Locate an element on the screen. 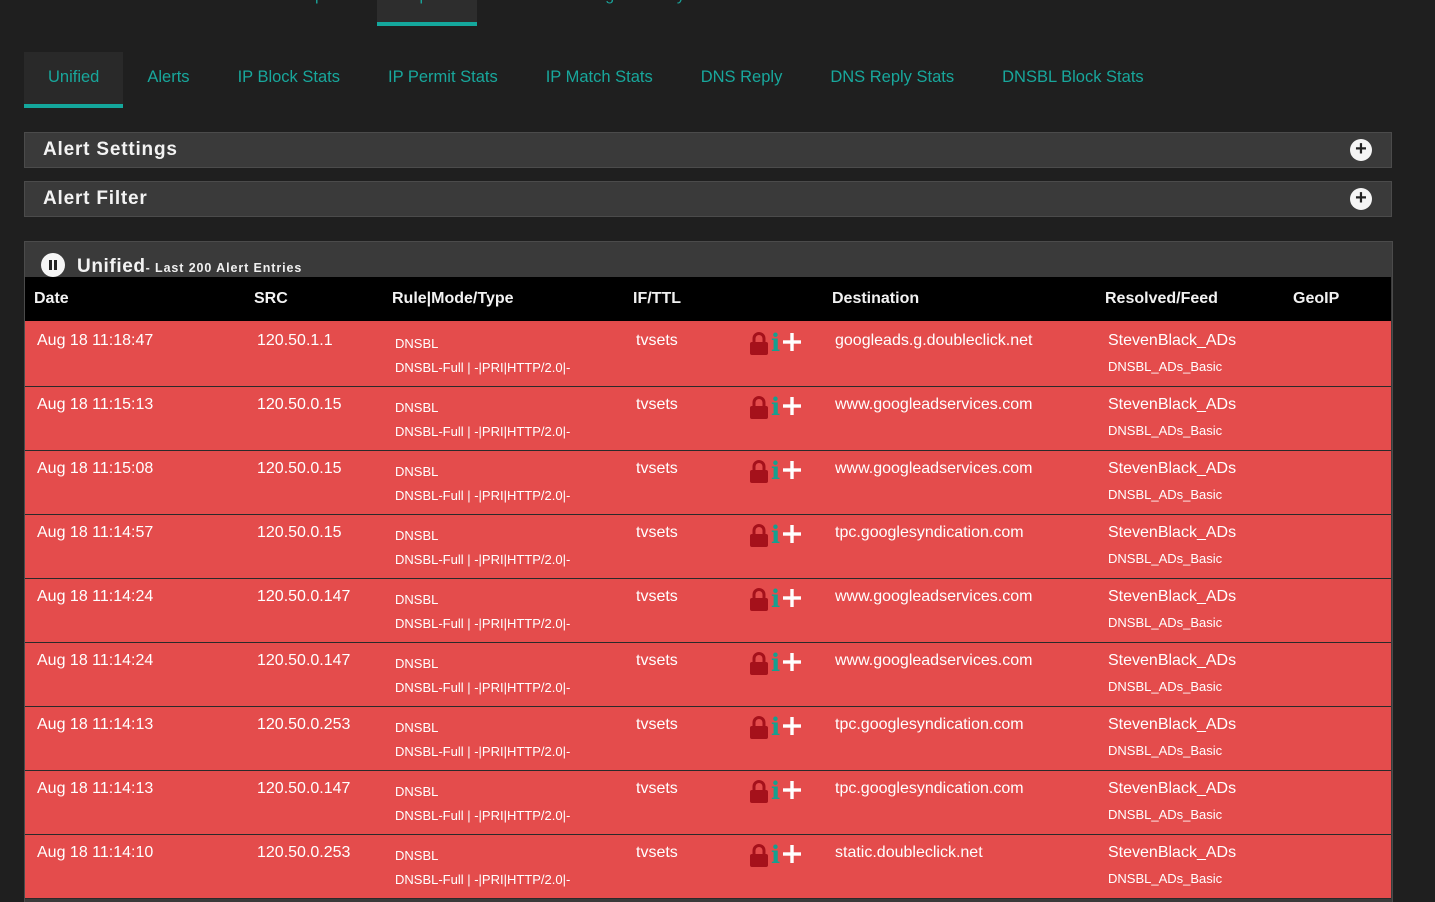  cell-date: Aug 18 11:14:13 is located at coordinates (135, 802).